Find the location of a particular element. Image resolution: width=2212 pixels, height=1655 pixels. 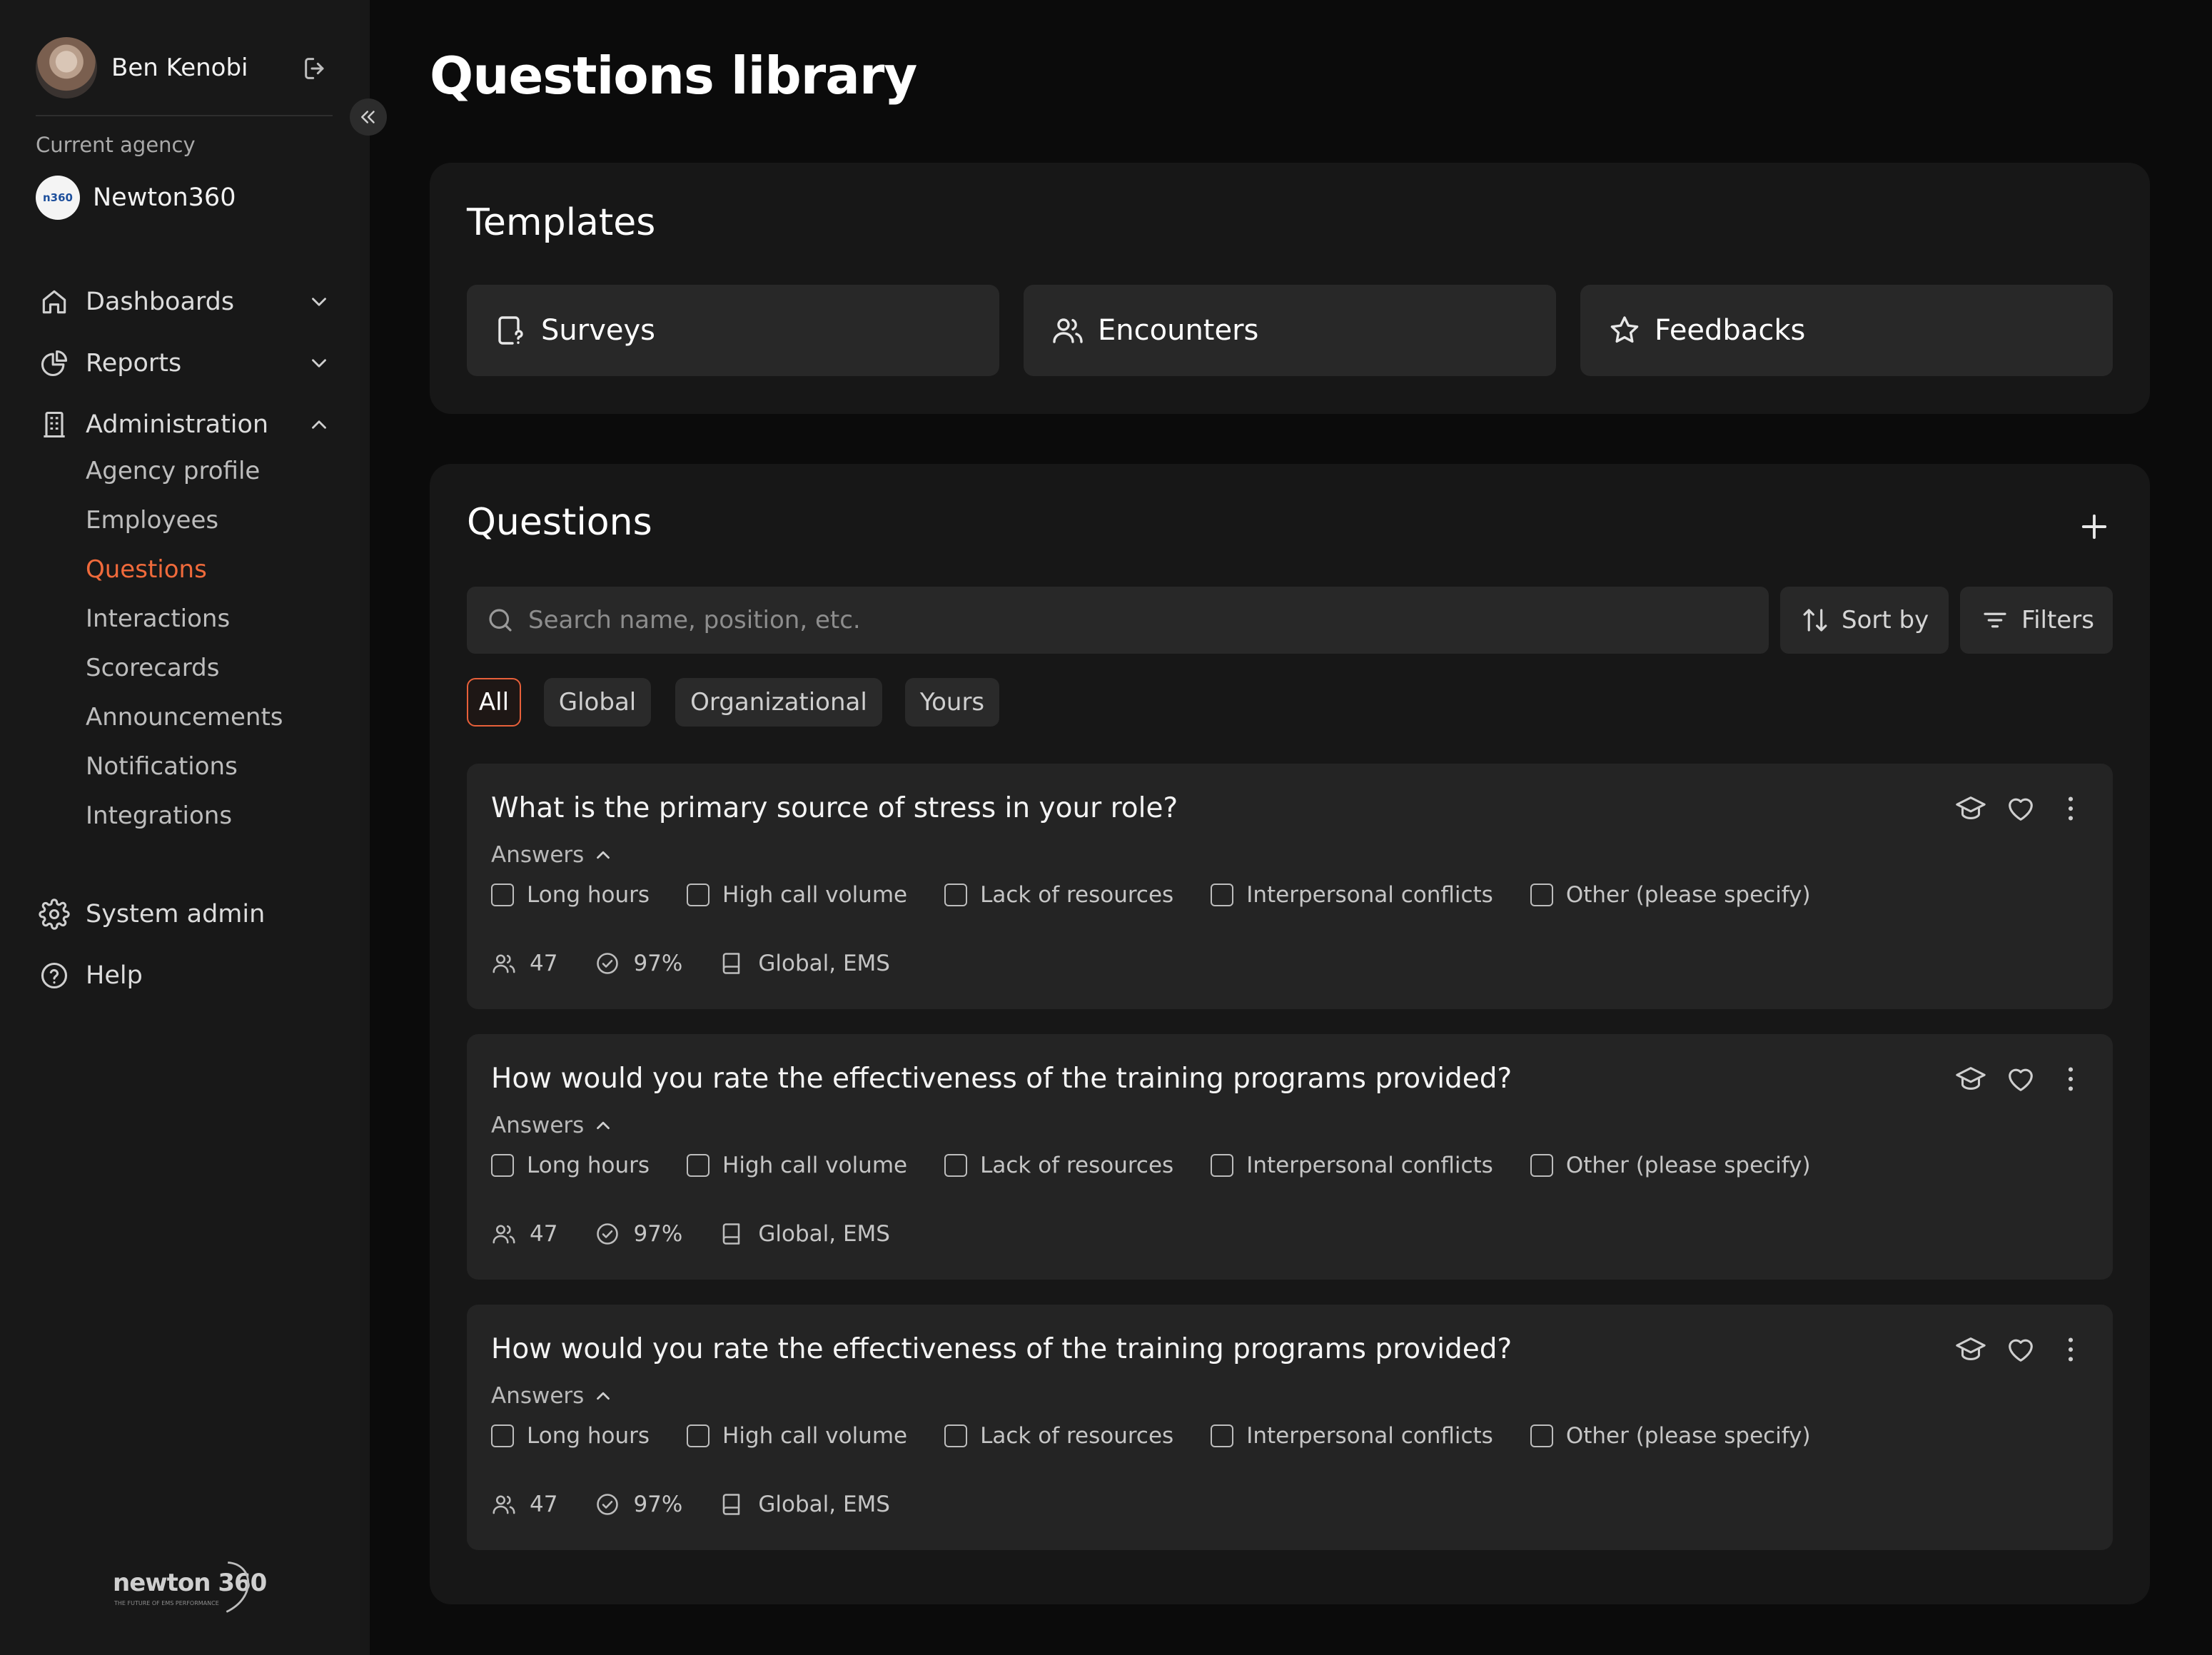

sidebar-item-help: Help is located at coordinates (185, 975).